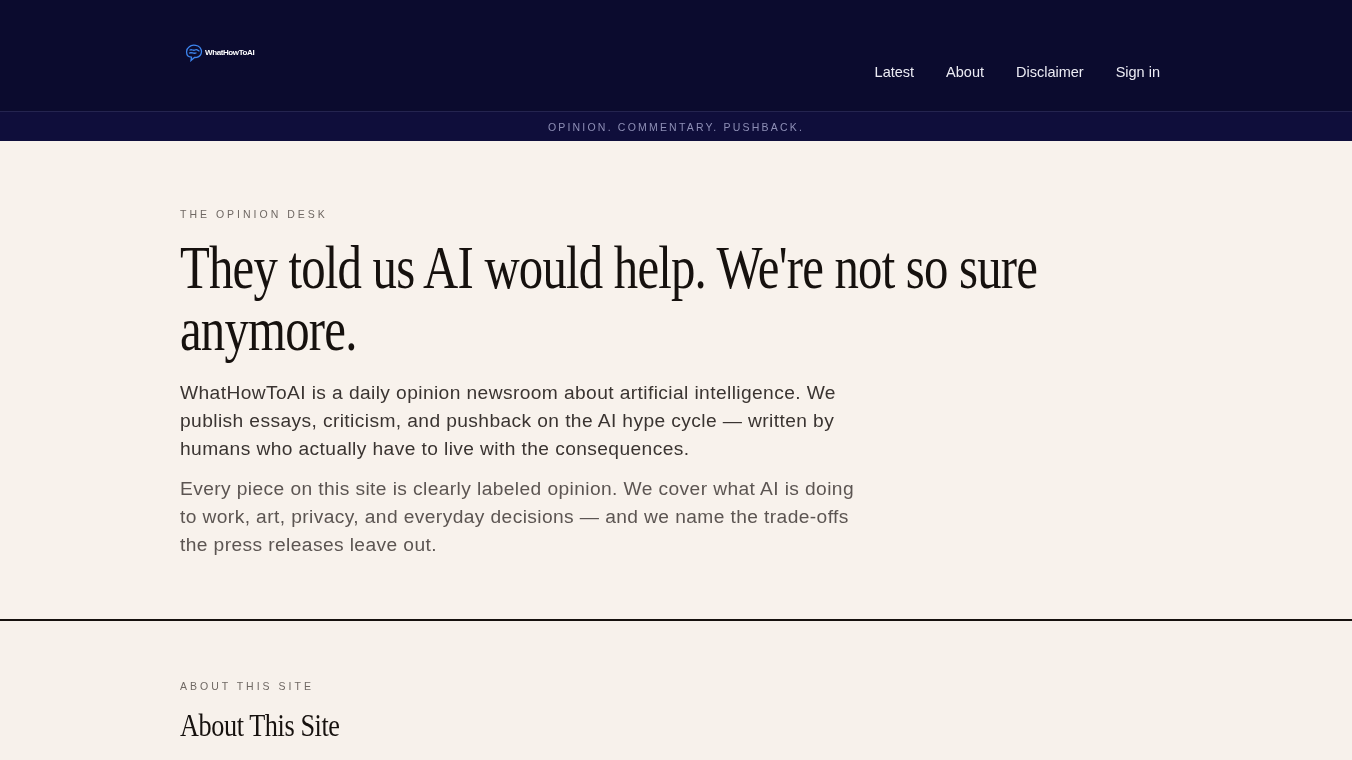 Image resolution: width=1352 pixels, height=760 pixels. Describe the element at coordinates (676, 126) in the screenshot. I see `tagline-text: OPINION. COMMENTARY. PUSHBACK.` at that location.